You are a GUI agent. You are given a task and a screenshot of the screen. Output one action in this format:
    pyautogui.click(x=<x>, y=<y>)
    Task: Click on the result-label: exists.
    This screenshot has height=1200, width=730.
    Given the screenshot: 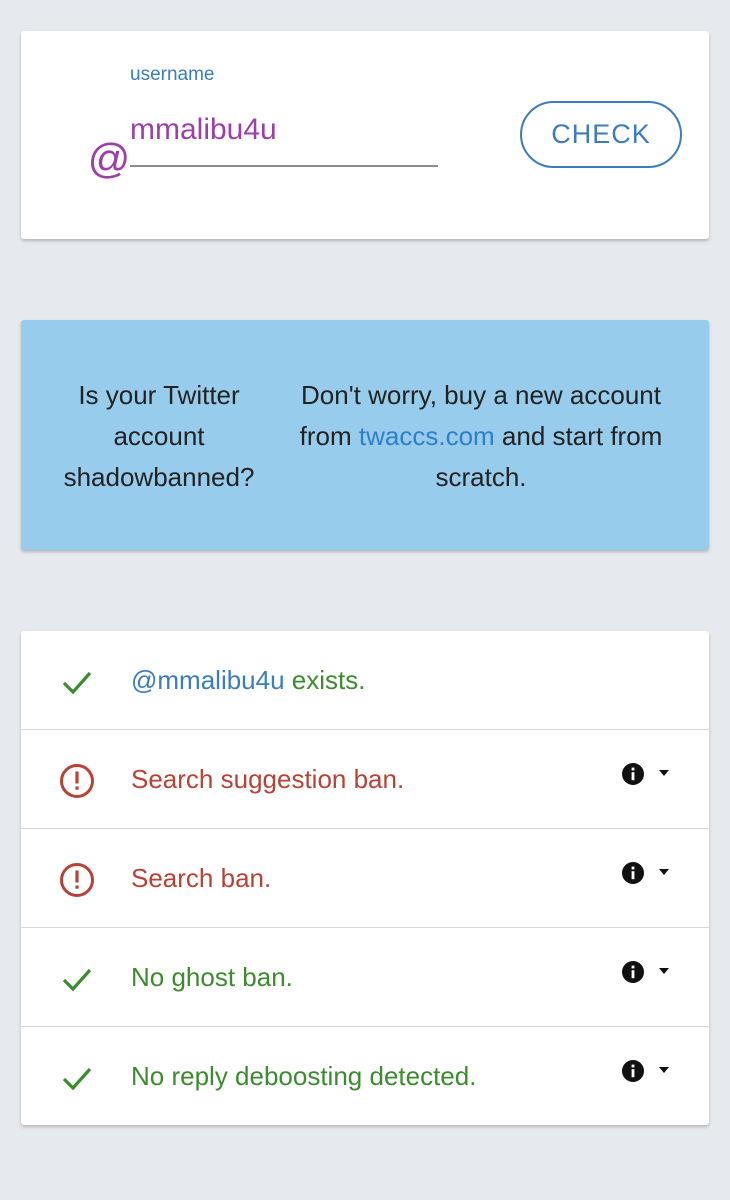 What is the action you would take?
    pyautogui.click(x=325, y=680)
    